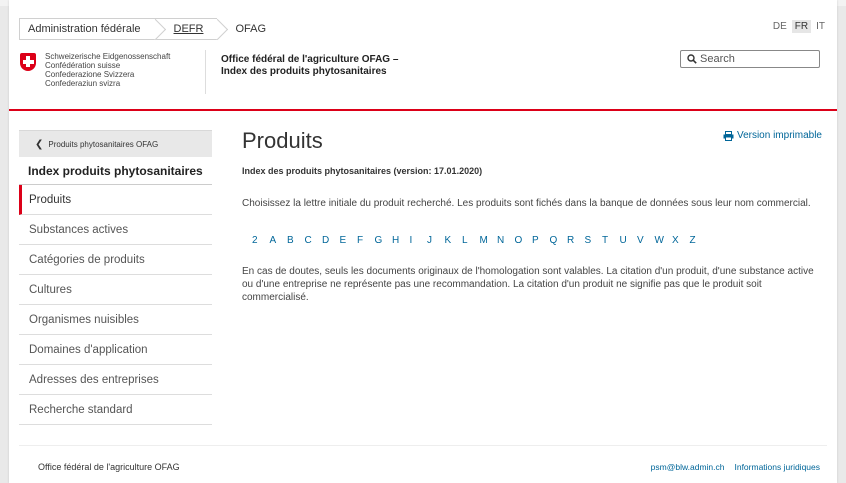 The width and height of the screenshot is (846, 483). I want to click on letter-link: C, so click(314, 240).